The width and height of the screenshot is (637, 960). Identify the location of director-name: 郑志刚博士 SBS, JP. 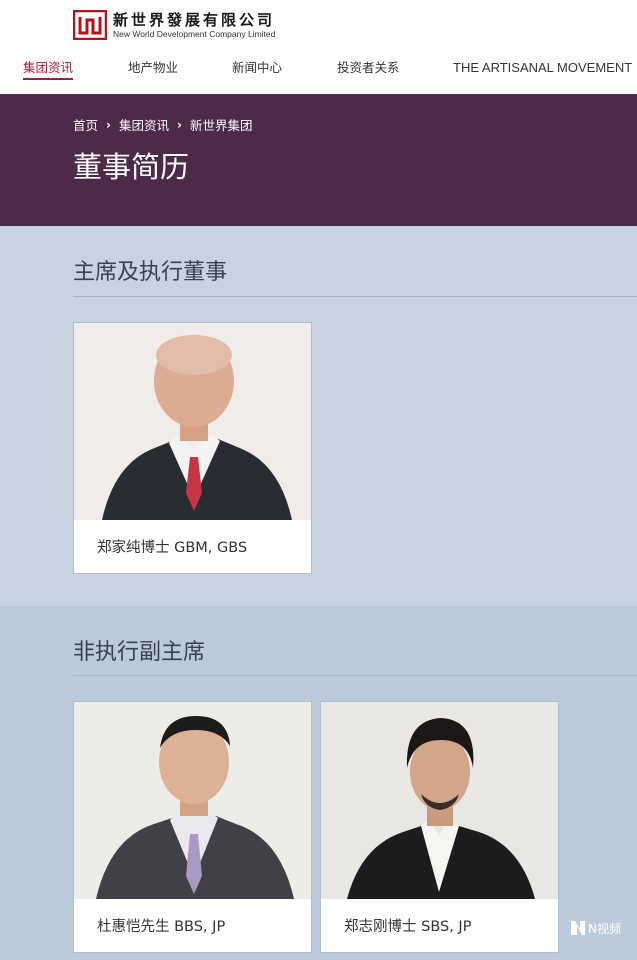
(408, 927).